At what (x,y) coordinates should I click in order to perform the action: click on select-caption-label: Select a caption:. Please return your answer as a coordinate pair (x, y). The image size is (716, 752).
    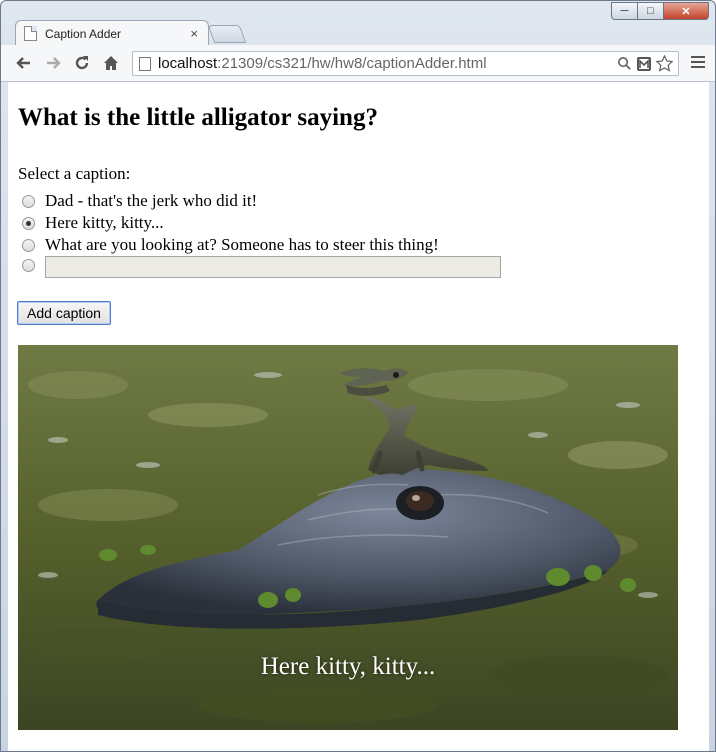
    Looking at the image, I should click on (74, 173).